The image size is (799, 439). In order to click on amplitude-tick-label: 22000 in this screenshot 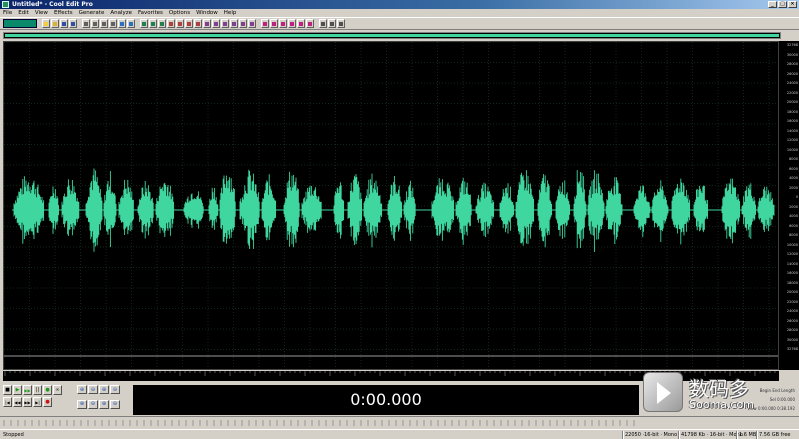, I will do `click(792, 92)`.